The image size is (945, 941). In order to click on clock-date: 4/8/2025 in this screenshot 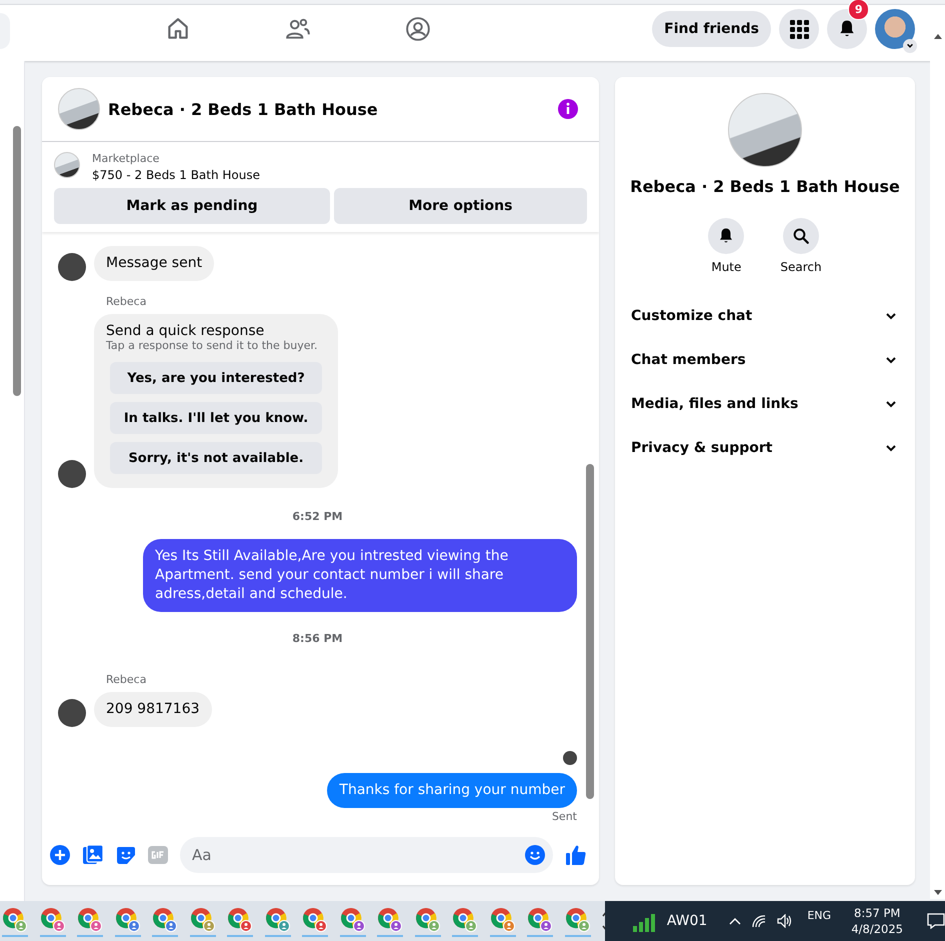, I will do `click(877, 929)`.